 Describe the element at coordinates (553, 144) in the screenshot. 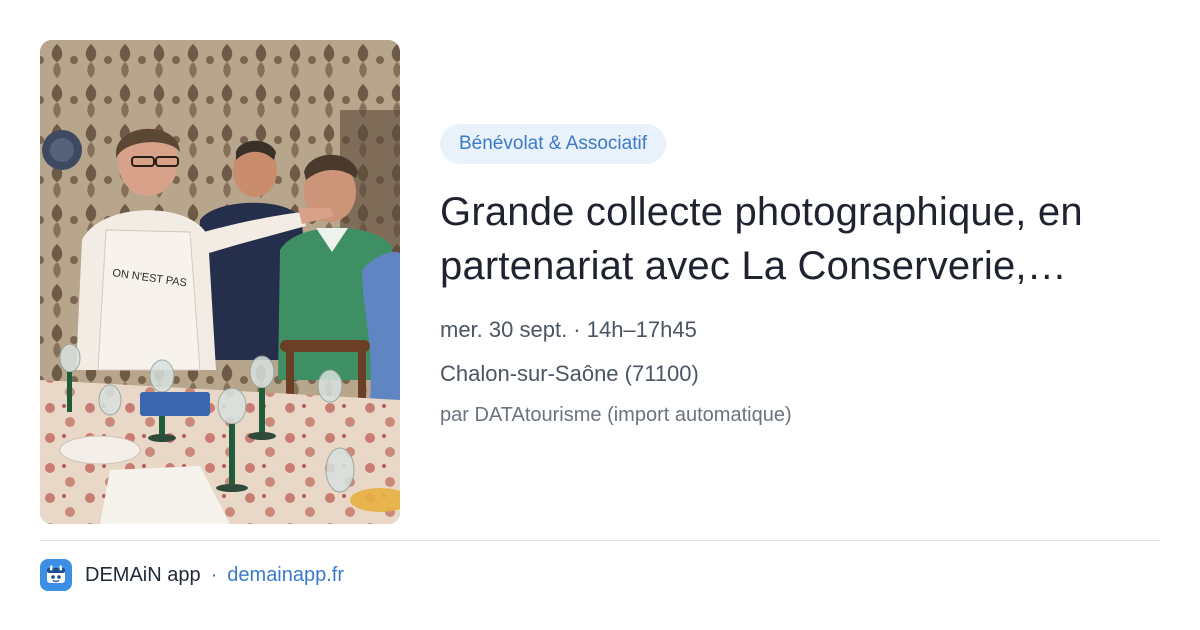

I see `category-badge: Bénévolat & Associatif` at that location.